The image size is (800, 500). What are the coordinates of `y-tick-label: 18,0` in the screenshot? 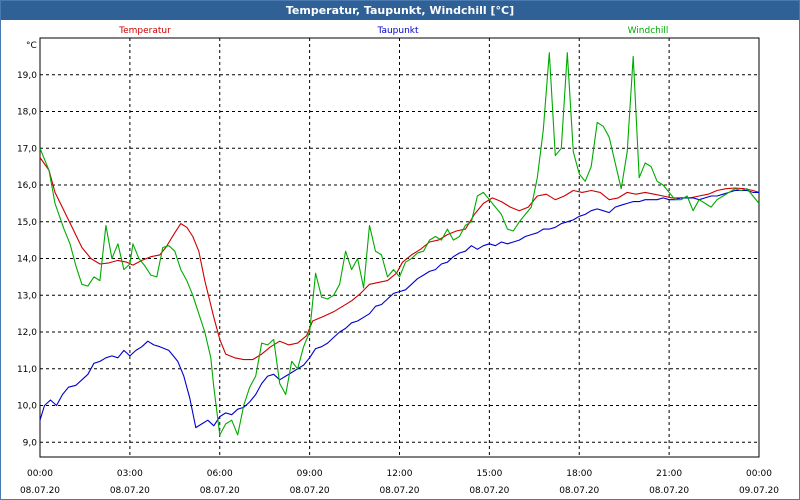 It's located at (27, 113).